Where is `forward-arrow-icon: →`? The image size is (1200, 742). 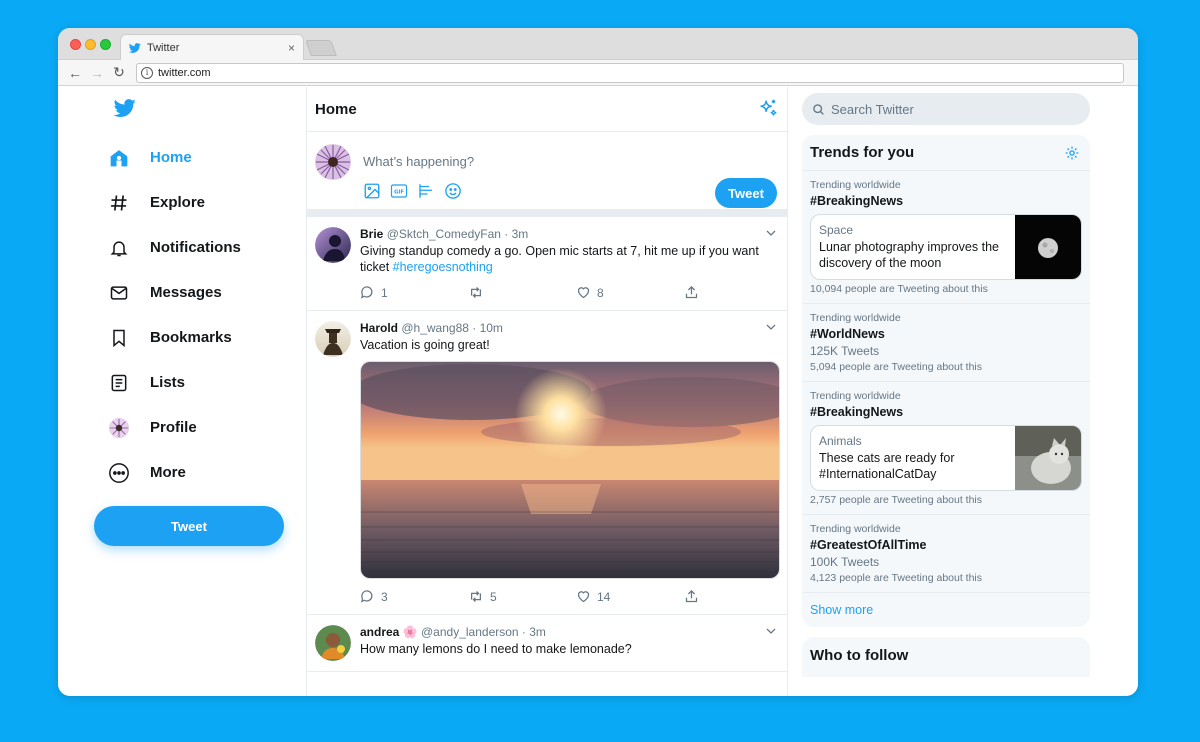 forward-arrow-icon: → is located at coordinates (97, 73).